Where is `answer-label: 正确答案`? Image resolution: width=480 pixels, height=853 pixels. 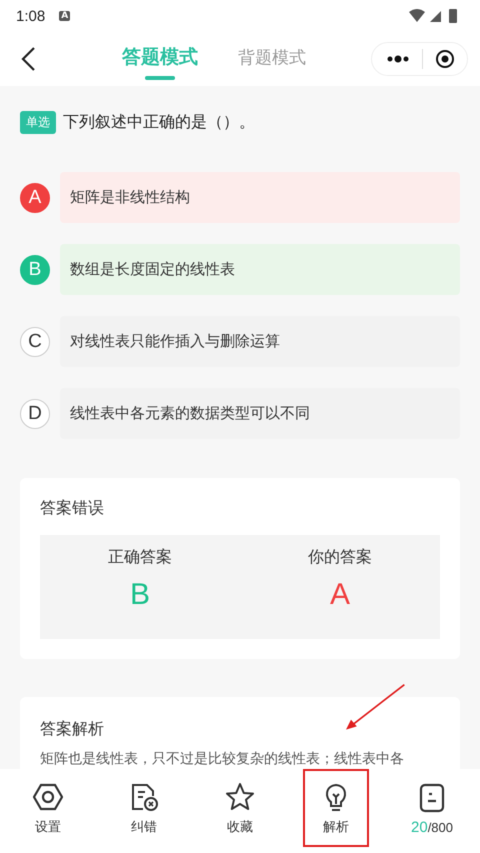 answer-label: 正确答案 is located at coordinates (140, 557).